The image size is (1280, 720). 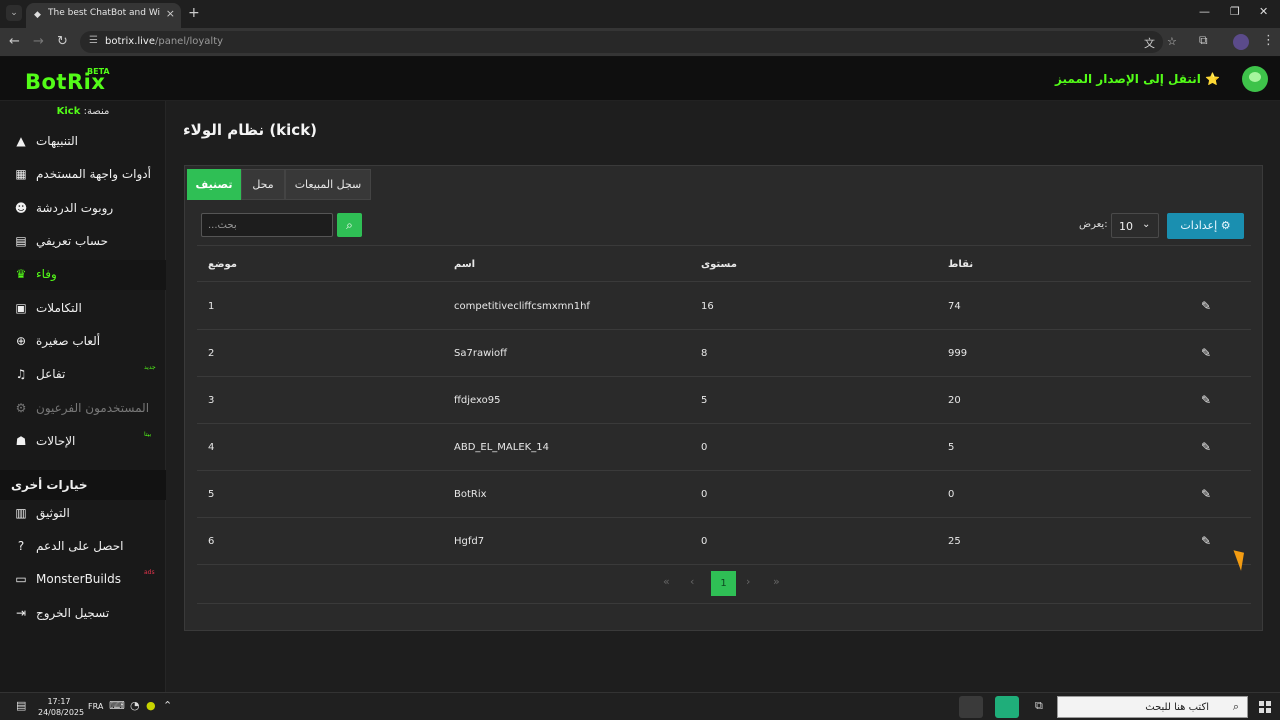 What do you see at coordinates (21, 546) in the screenshot?
I see `question-icon: ?` at bounding box center [21, 546].